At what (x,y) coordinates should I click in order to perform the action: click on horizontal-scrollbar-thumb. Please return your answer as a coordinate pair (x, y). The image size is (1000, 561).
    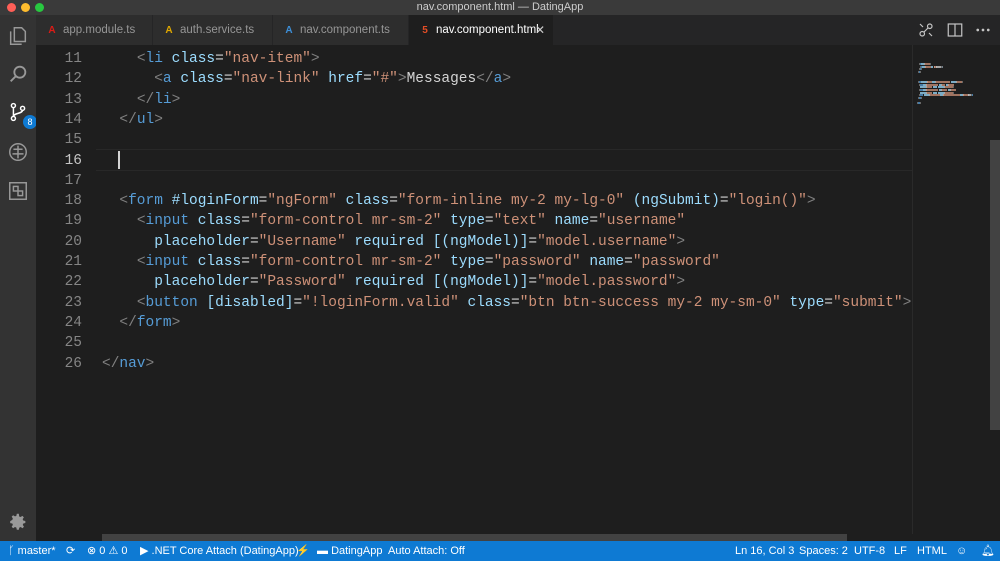
    Looking at the image, I should click on (474, 537).